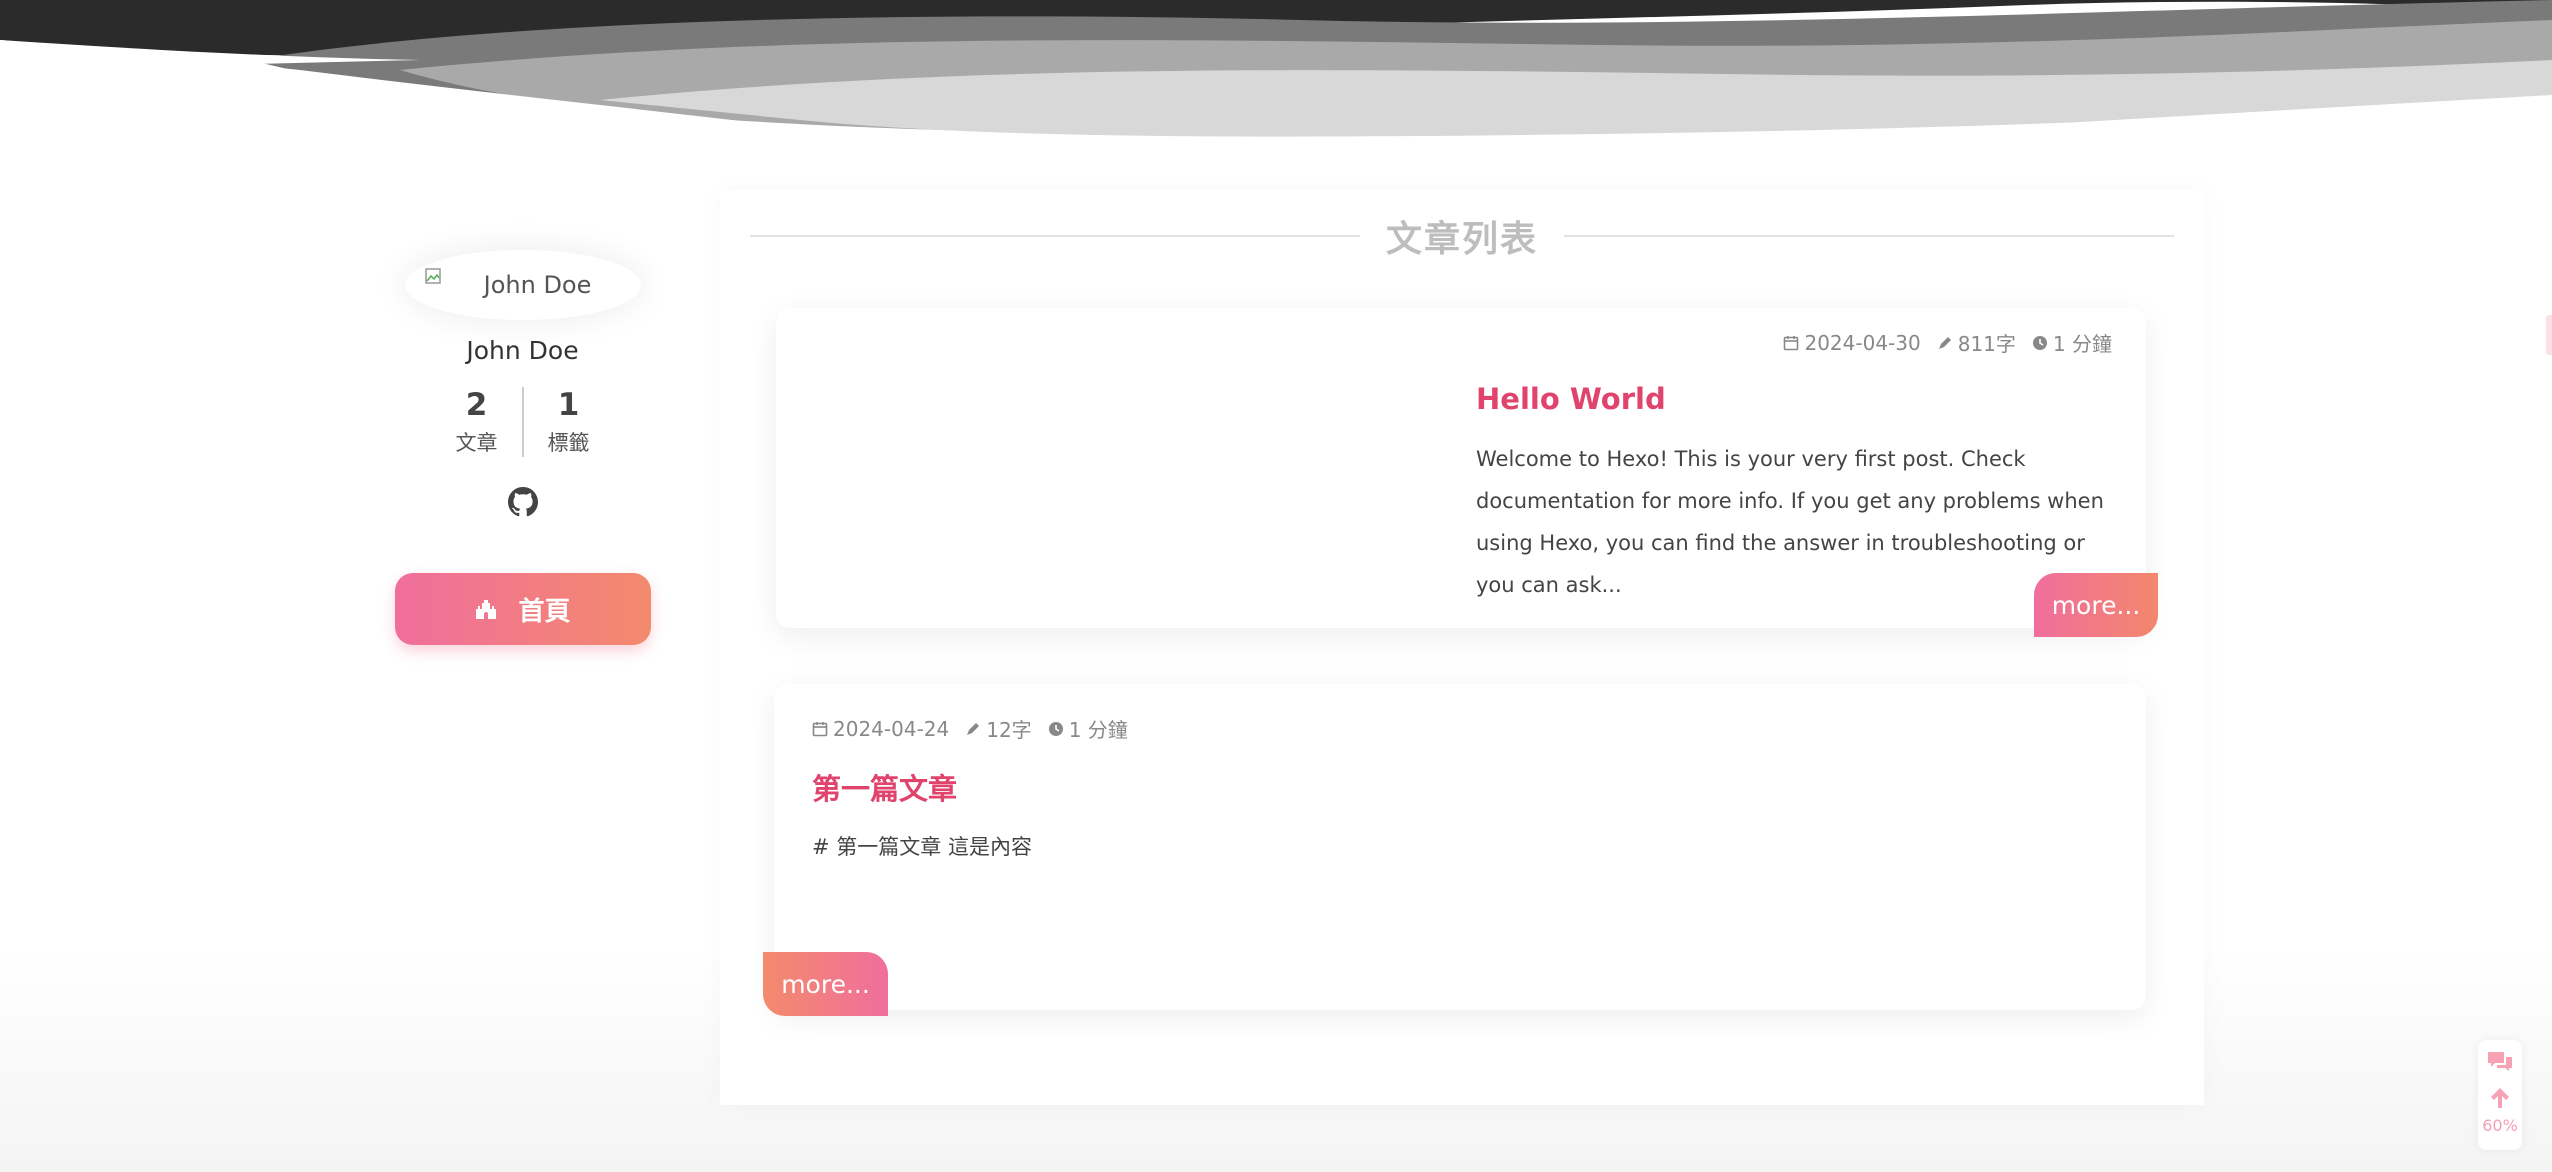 The height and width of the screenshot is (1172, 2552). I want to click on post-meta: 2024-04-30 811字 1 分鐘, so click(1947, 342).